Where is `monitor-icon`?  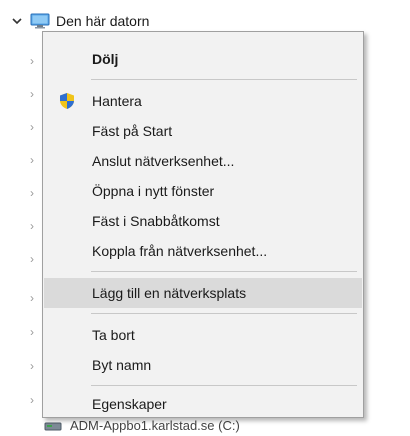 monitor-icon is located at coordinates (40, 21).